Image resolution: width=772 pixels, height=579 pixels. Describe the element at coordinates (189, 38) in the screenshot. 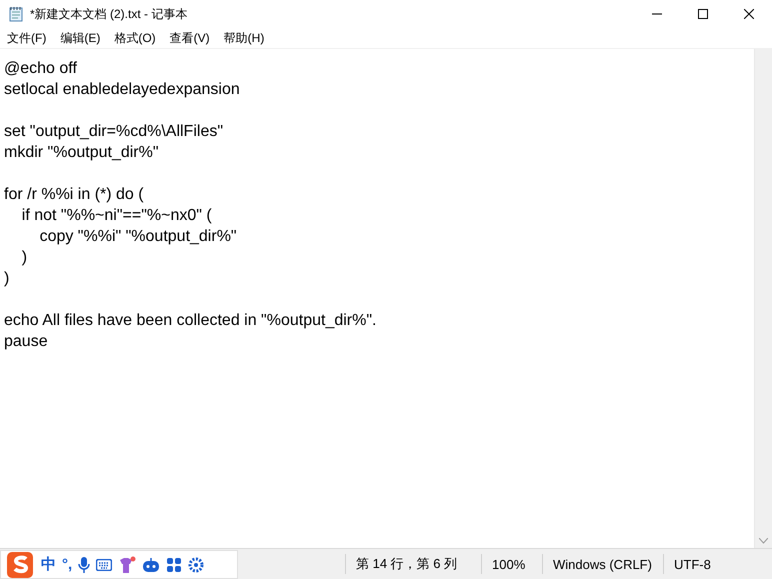

I see `menu-item: 查看(V)` at that location.